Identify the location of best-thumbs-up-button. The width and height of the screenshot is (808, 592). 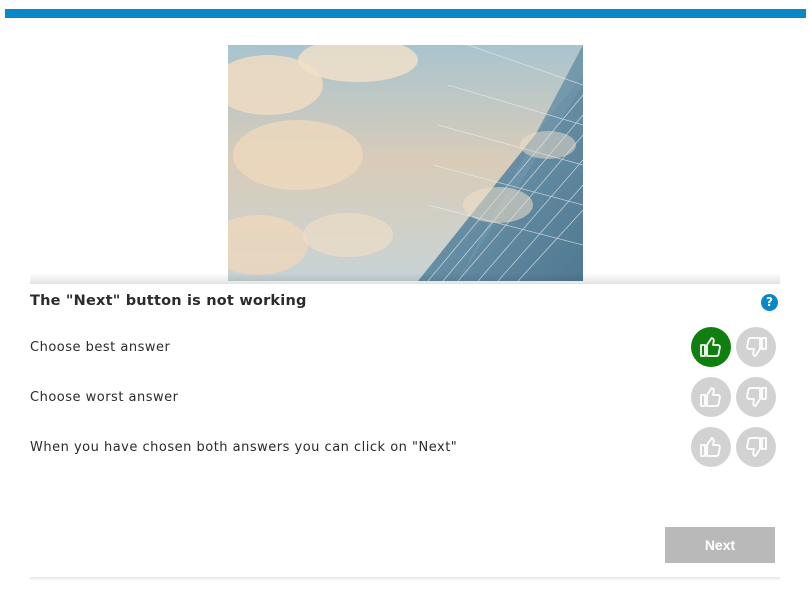
(711, 347).